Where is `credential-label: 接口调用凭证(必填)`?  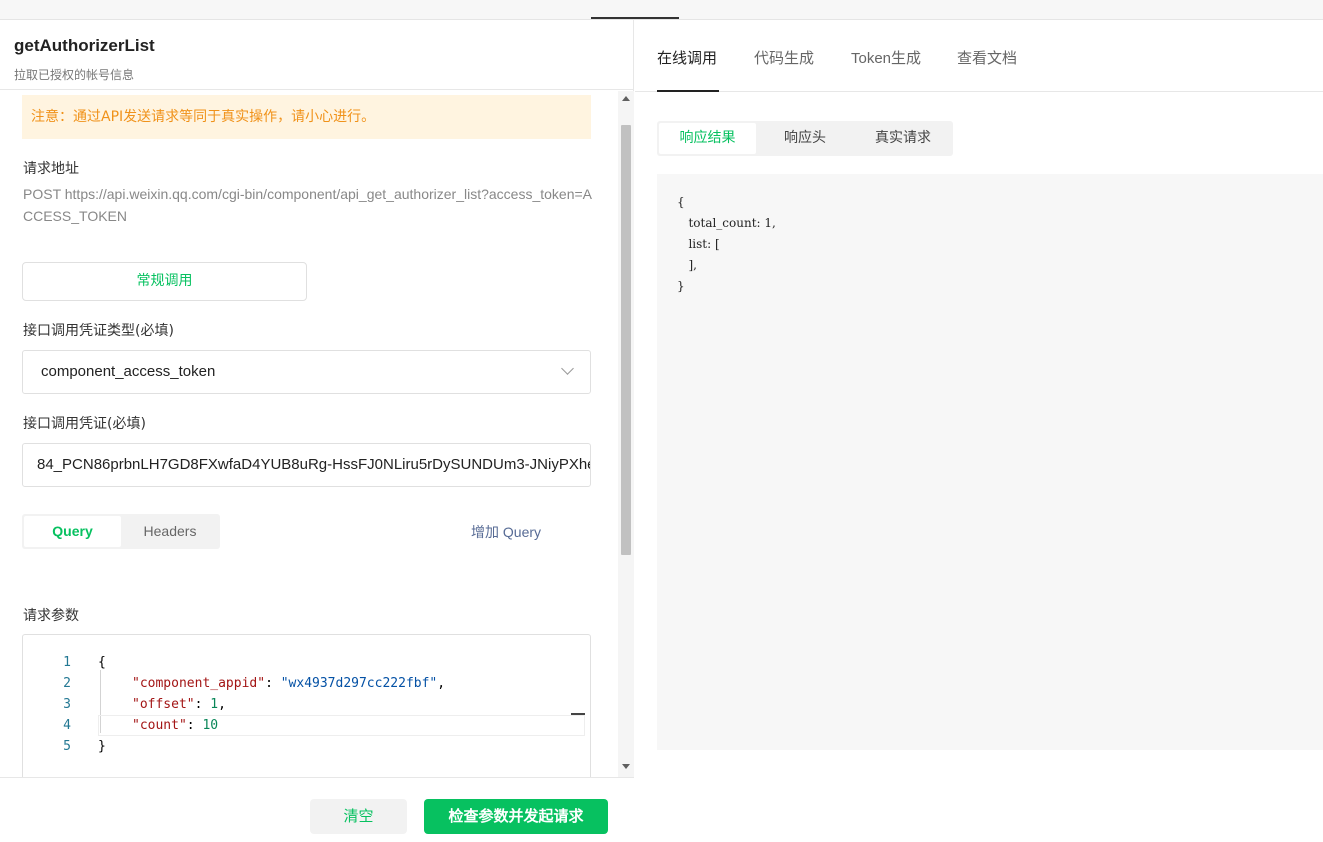 credential-label: 接口调用凭证(必填) is located at coordinates (84, 424).